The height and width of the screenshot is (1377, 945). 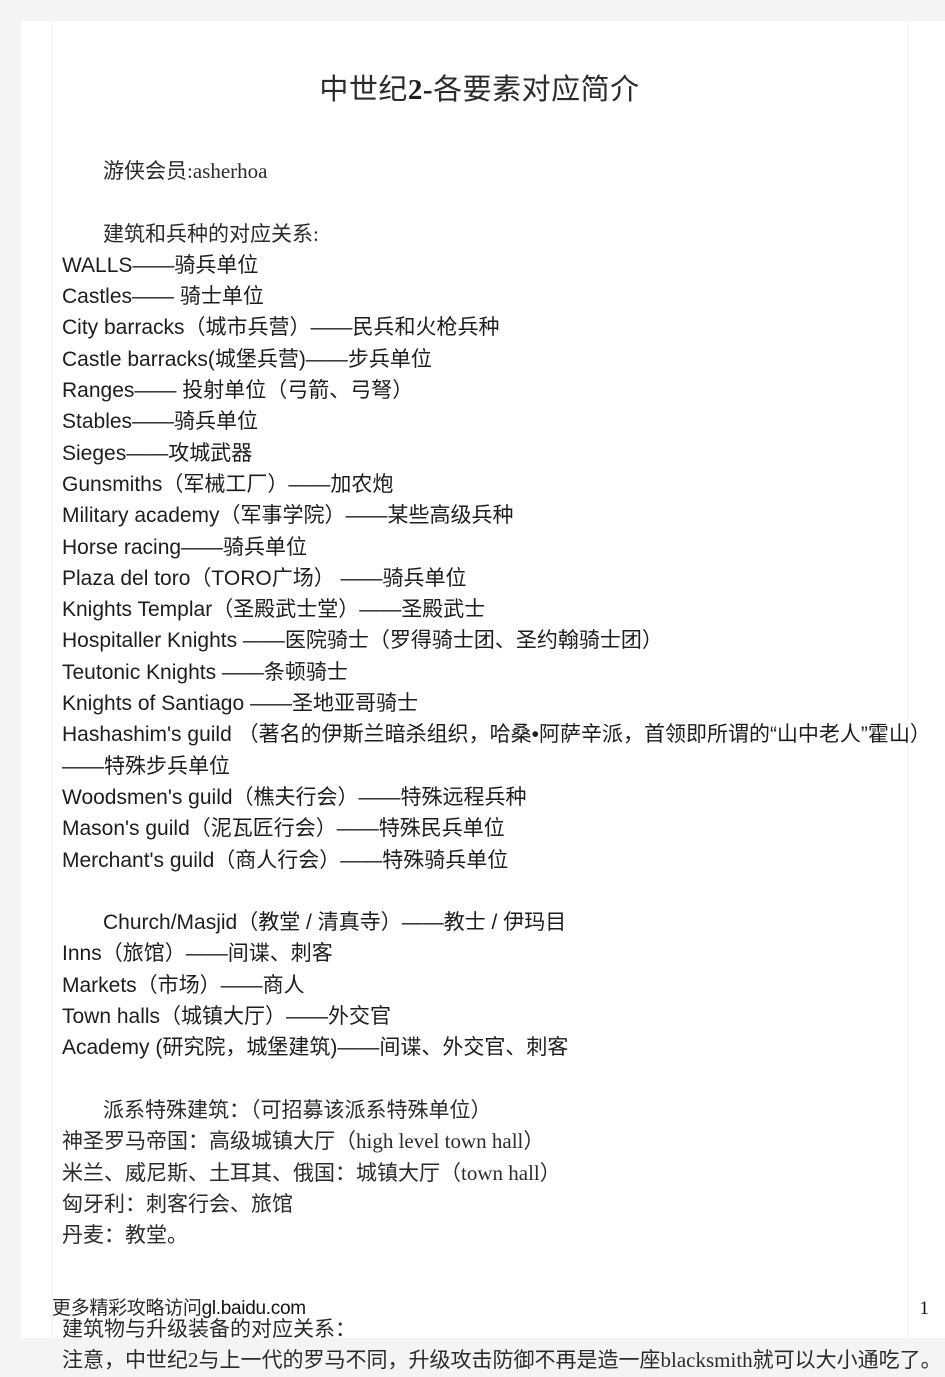 I want to click on footer-note: 更多精彩攻略访问gl.baidu.com, so click(x=179, y=1306).